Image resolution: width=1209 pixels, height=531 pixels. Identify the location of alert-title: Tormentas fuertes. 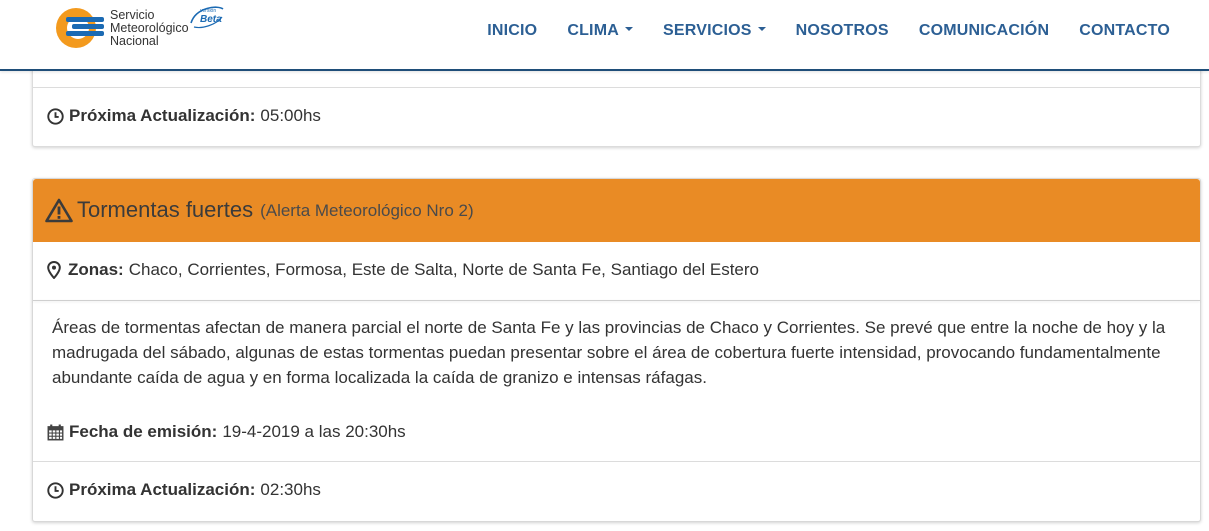
(165, 209).